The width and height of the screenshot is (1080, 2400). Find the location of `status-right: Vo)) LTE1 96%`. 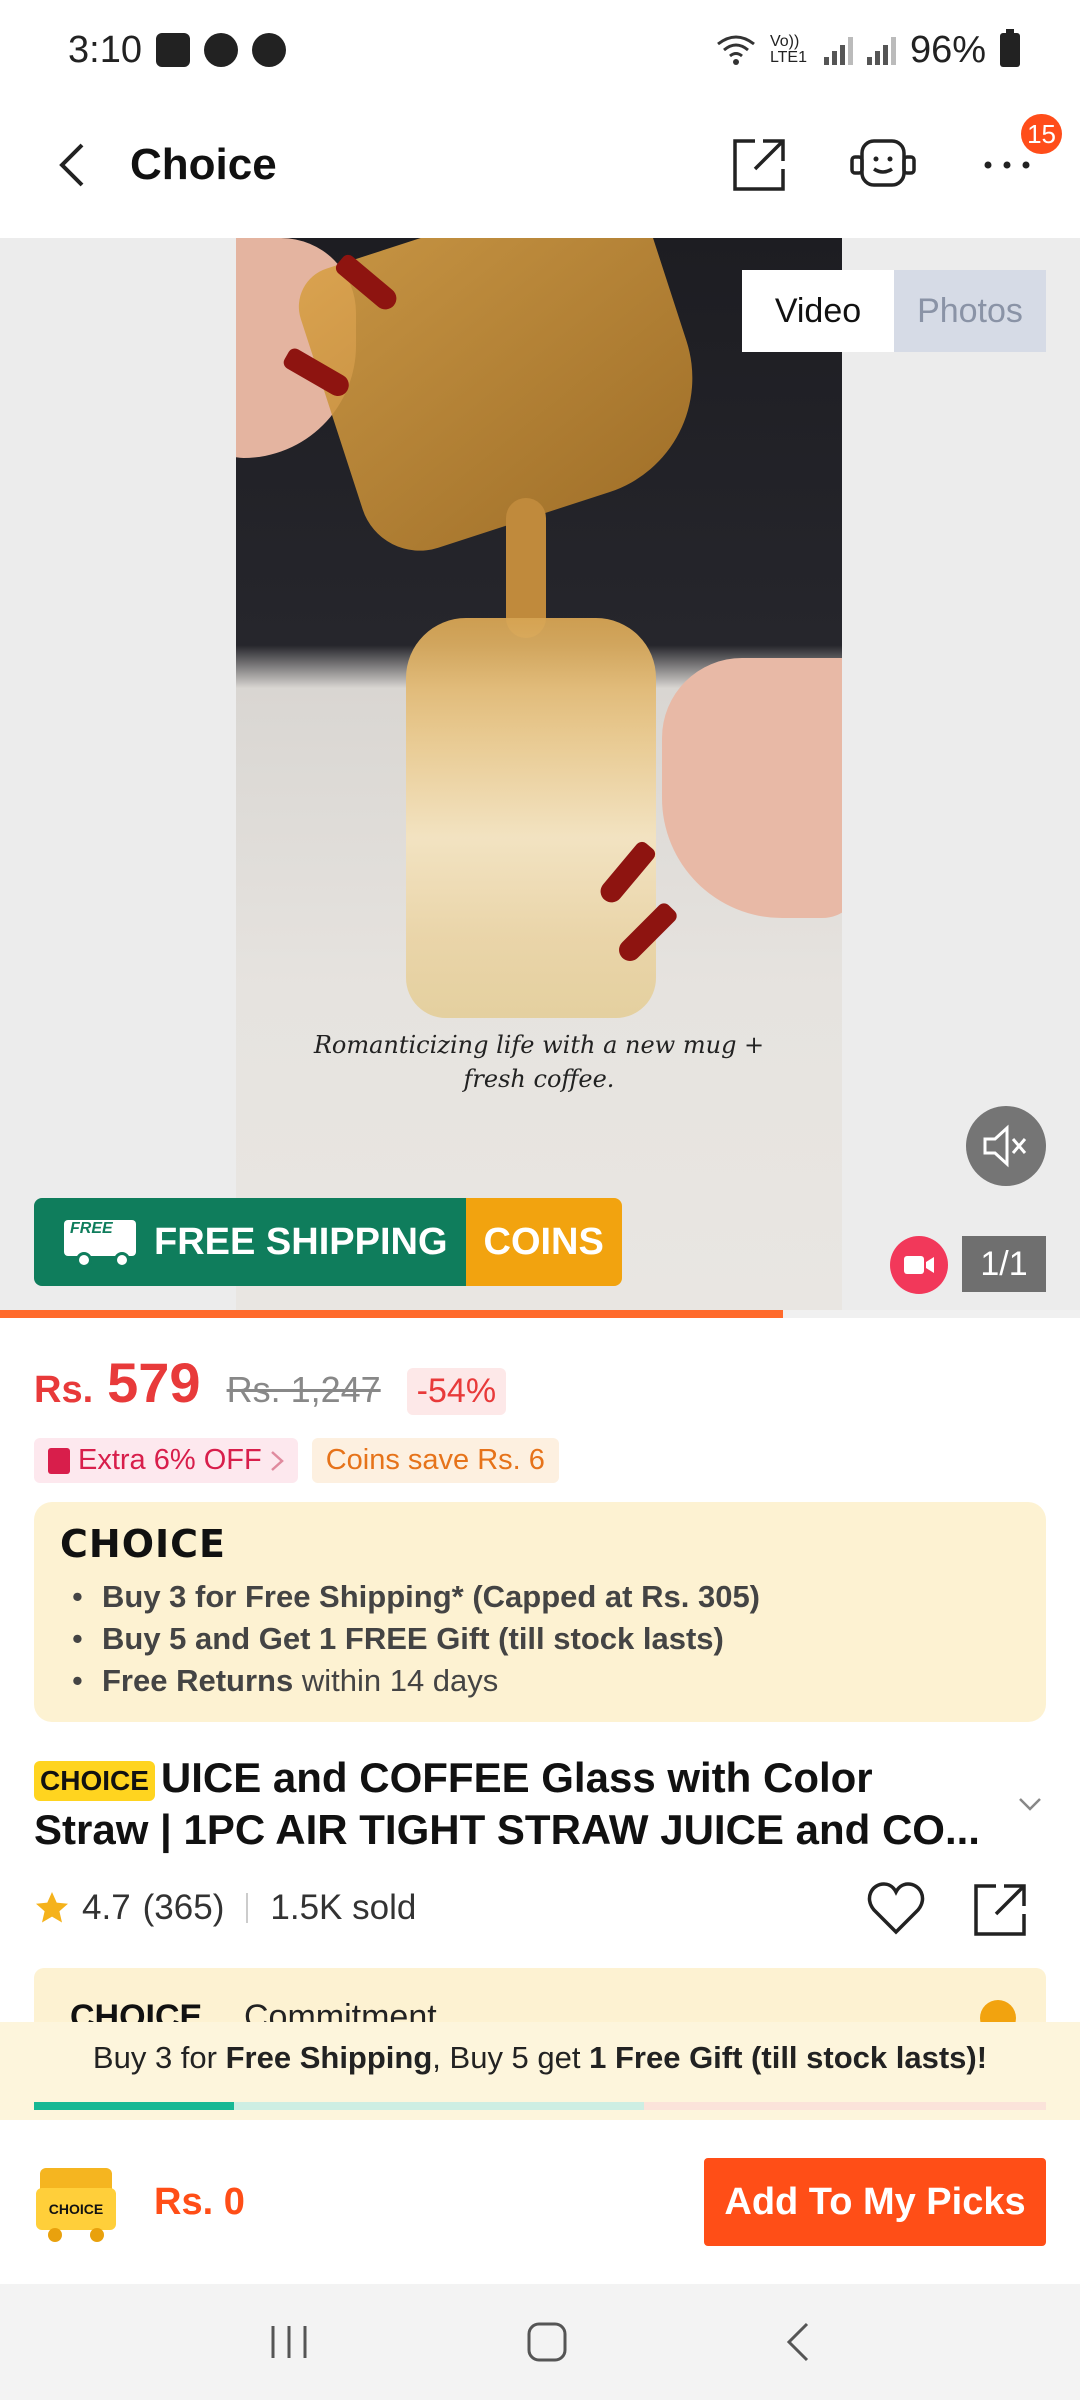

status-right: Vo)) LTE1 96% is located at coordinates (868, 50).